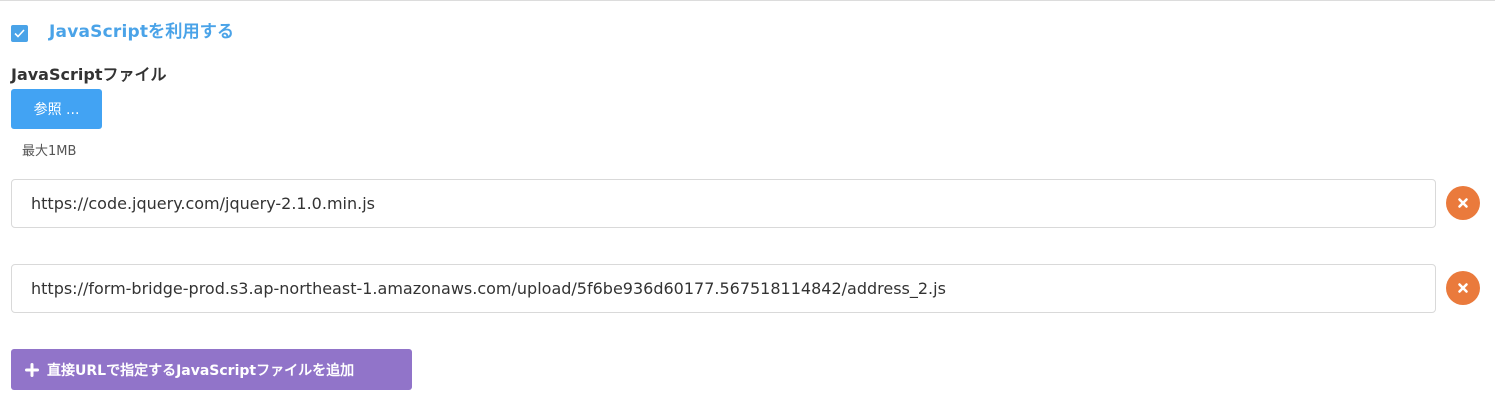 This screenshot has height=400, width=1495. What do you see at coordinates (32, 369) in the screenshot?
I see `plus-icon` at bounding box center [32, 369].